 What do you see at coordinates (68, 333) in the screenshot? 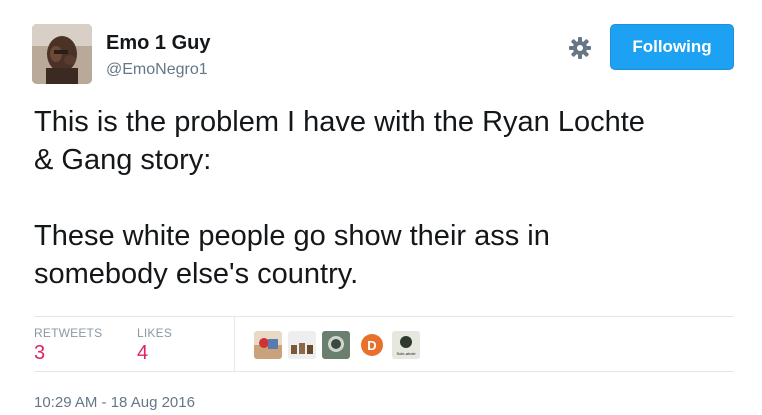
I see `retweets-label: RETWEETS` at bounding box center [68, 333].